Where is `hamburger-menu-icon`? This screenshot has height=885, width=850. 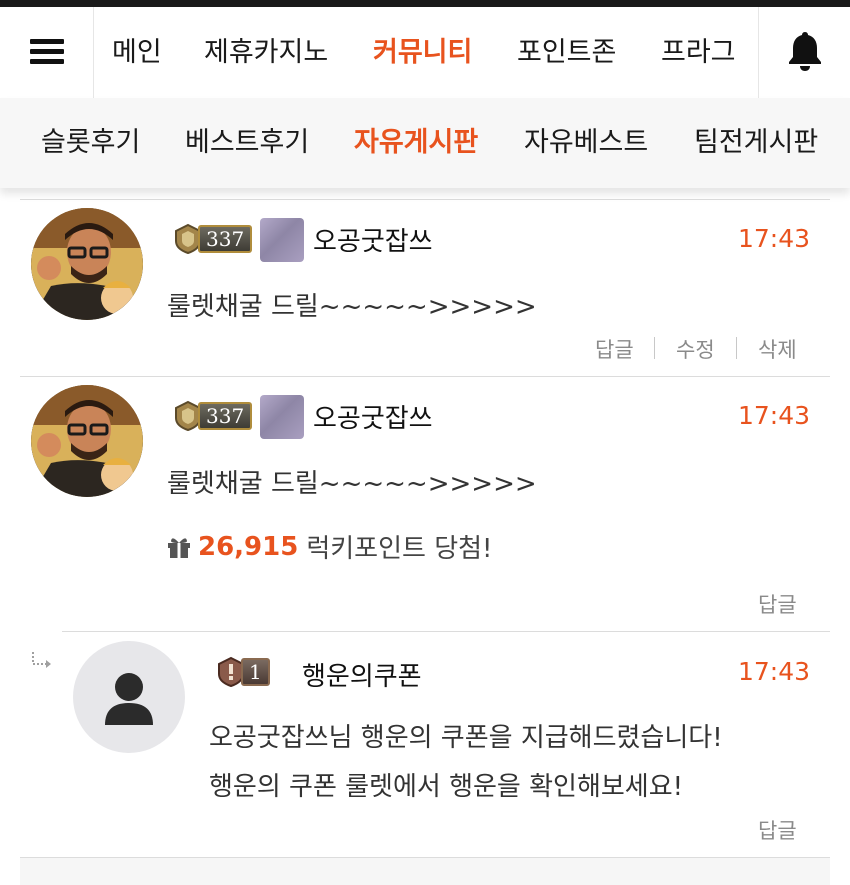 hamburger-menu-icon is located at coordinates (47, 52).